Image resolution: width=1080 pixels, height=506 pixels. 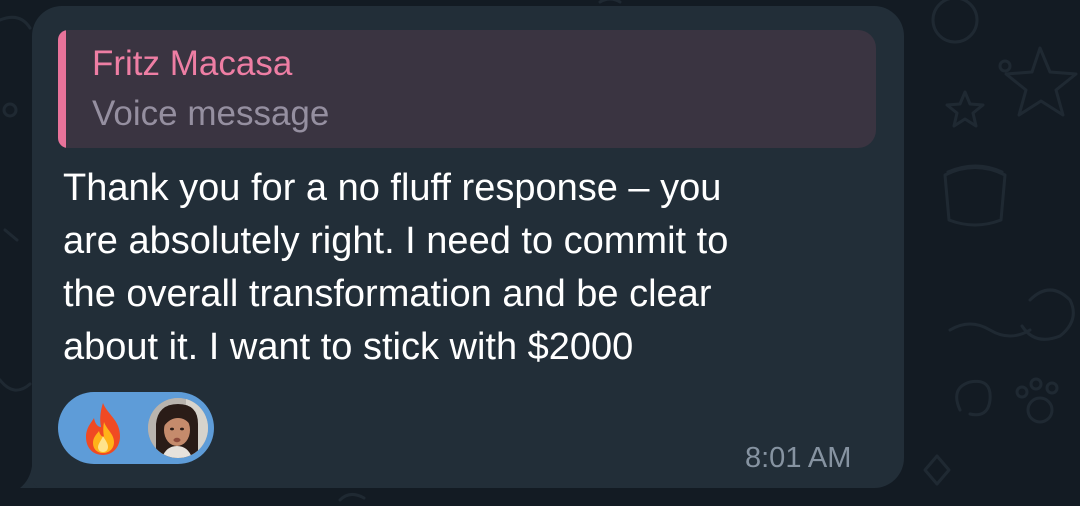 What do you see at coordinates (211, 113) in the screenshot?
I see `reply-quoted-text: Voice message` at bounding box center [211, 113].